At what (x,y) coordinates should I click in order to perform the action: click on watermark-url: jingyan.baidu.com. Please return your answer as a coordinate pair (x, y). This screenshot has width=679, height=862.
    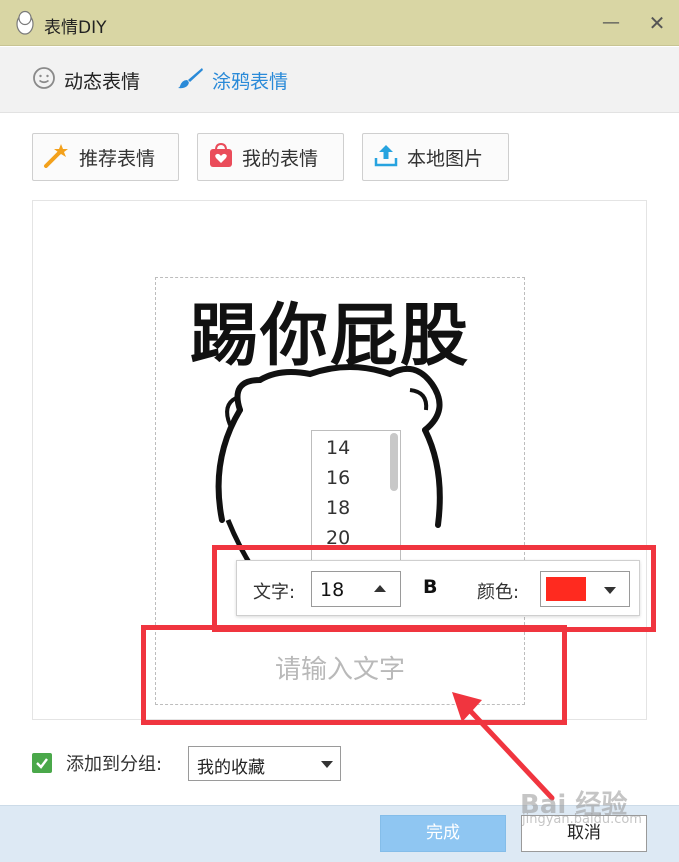
    Looking at the image, I should click on (582, 819).